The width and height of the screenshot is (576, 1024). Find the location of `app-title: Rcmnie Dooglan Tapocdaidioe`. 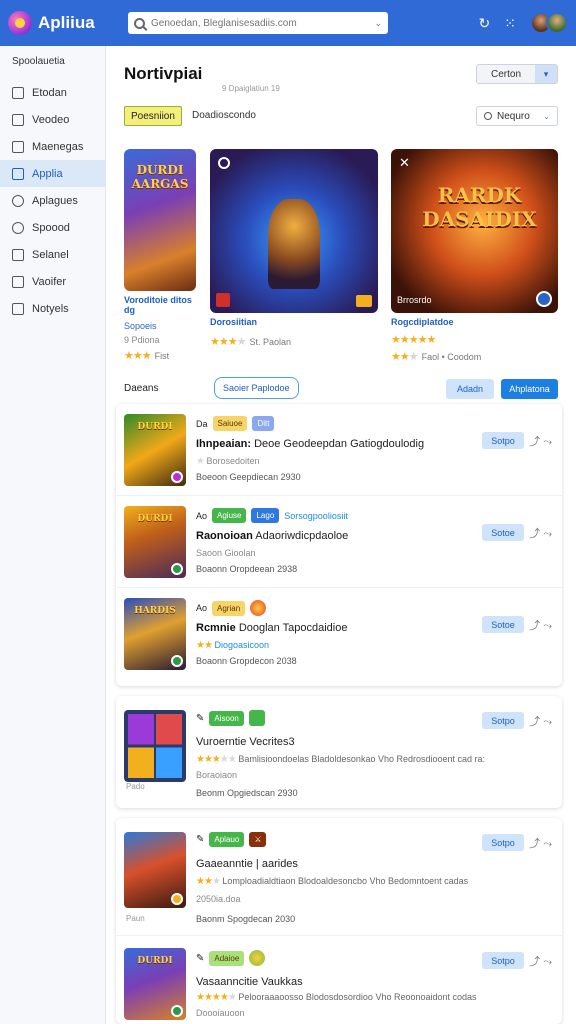

app-title: Rcmnie Dooglan Tapocdaidioe is located at coordinates (271, 628).